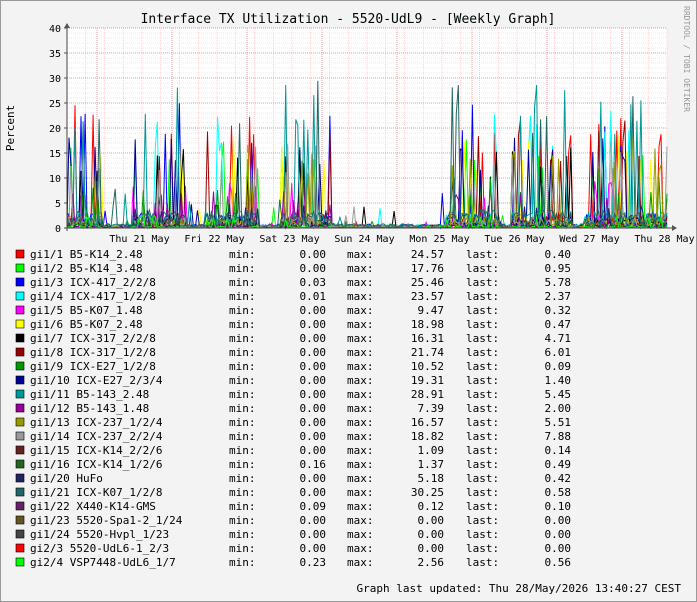 The height and width of the screenshot is (602, 697). What do you see at coordinates (313, 282) in the screenshot?
I see `legend-min-value: 0.03` at bounding box center [313, 282].